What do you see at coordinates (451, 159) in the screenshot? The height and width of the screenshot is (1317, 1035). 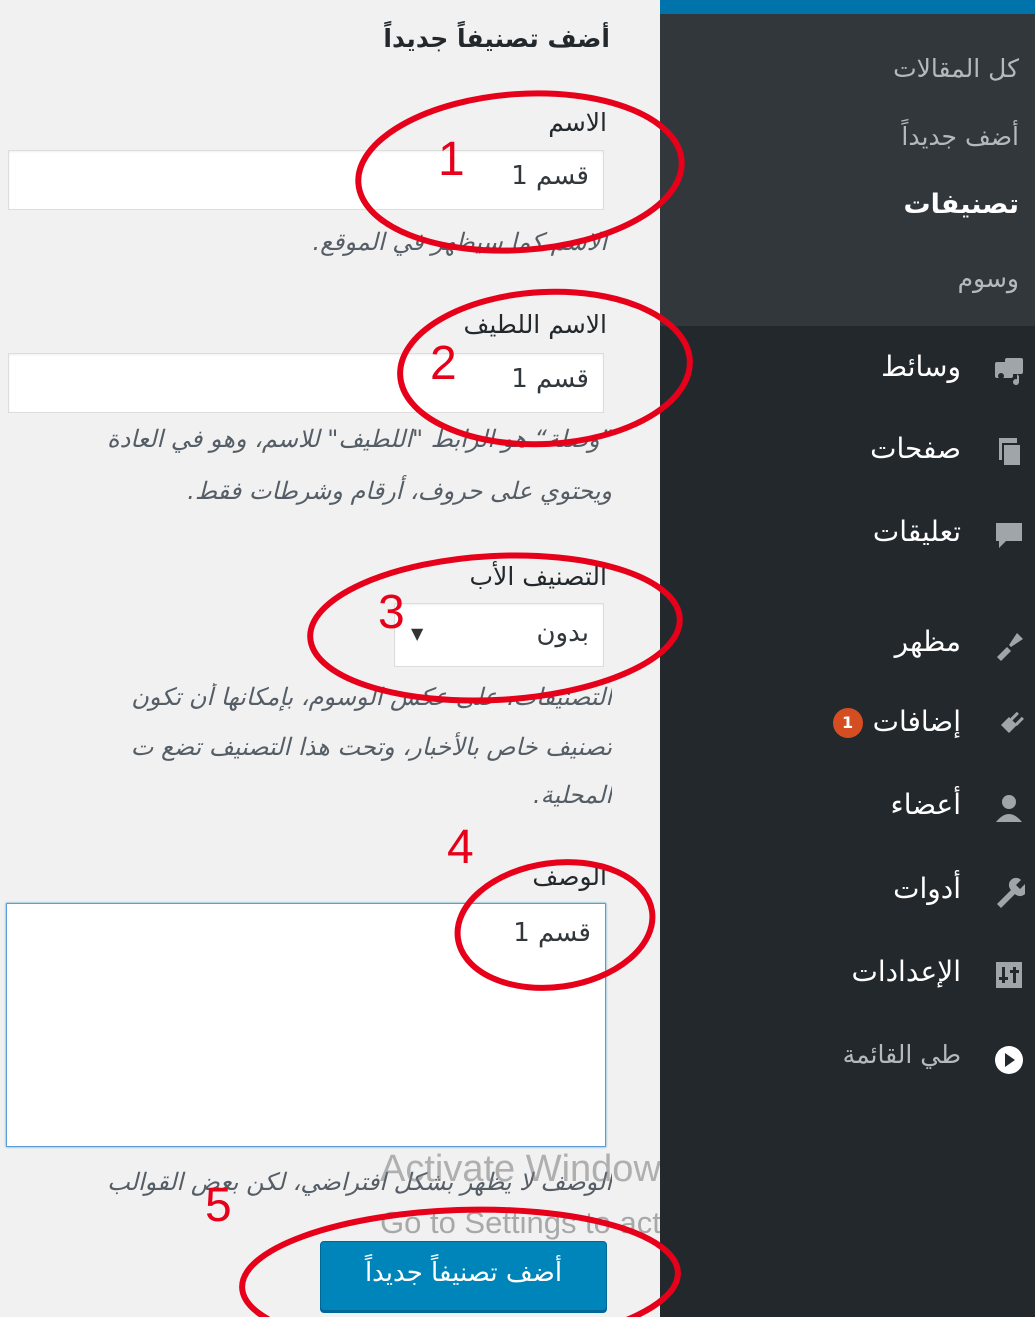 I see `annotation-number-1: 1` at bounding box center [451, 159].